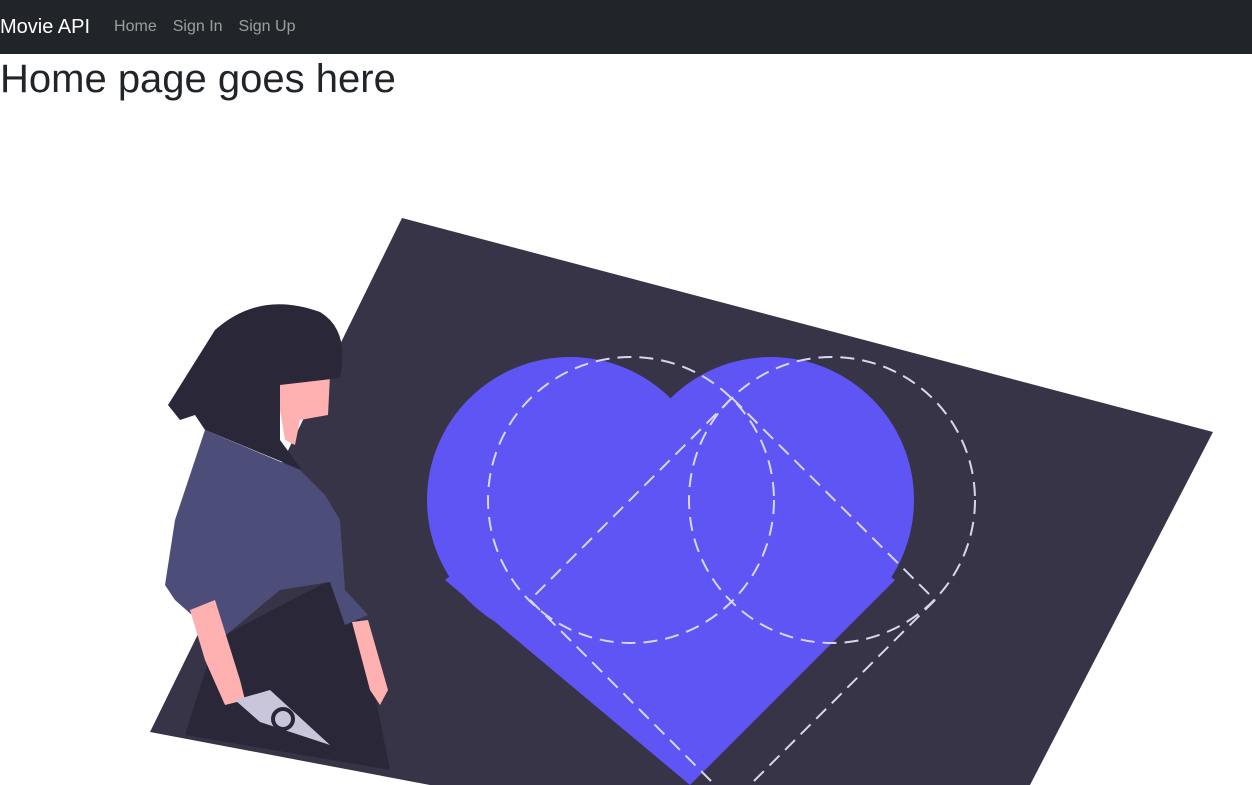 Image resolution: width=1252 pixels, height=785 pixels. Describe the element at coordinates (626, 27) in the screenshot. I see `navbar: Movie API Home Sign In Sign Up` at that location.